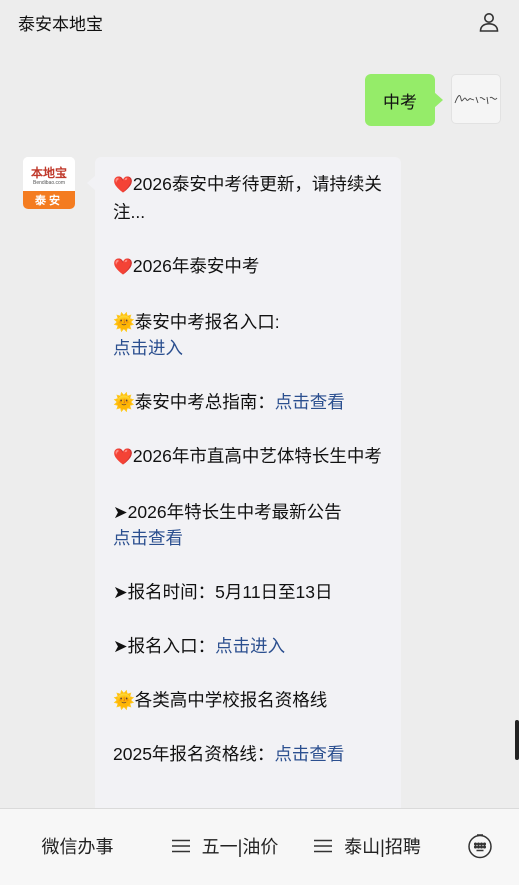  Describe the element at coordinates (250, 646) in the screenshot. I see `signup-link: 点击进入` at that location.